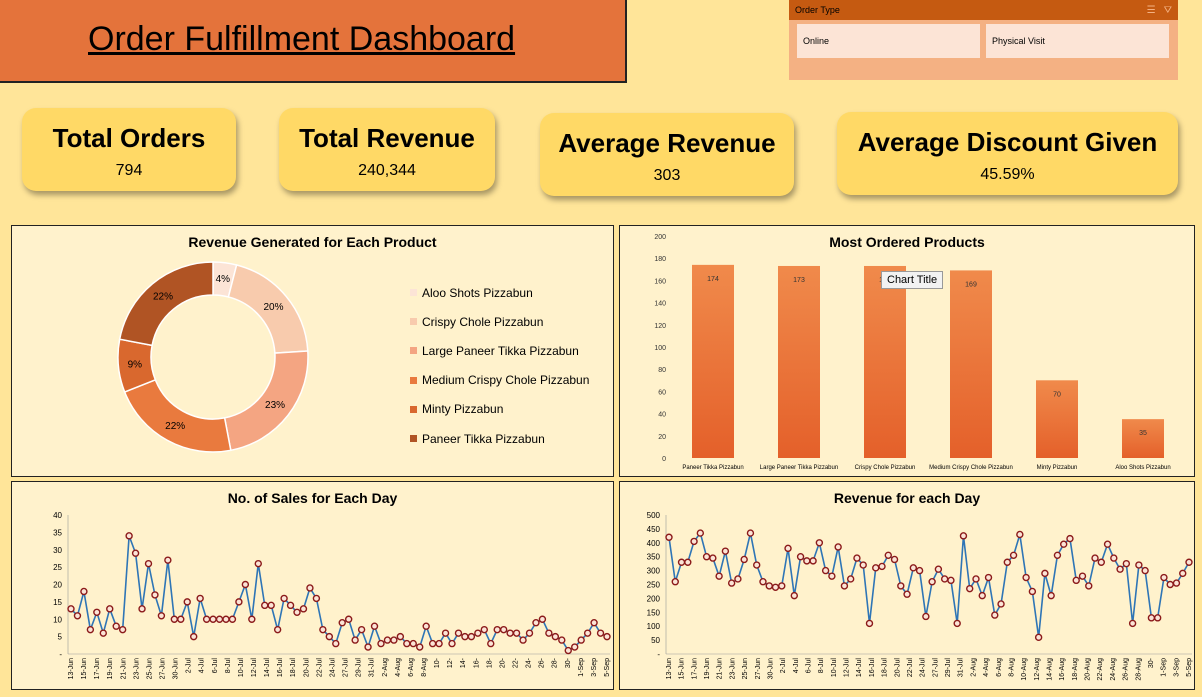 Image resolution: width=1202 pixels, height=697 pixels. What do you see at coordinates (1062, 669) in the screenshot?
I see `x-tick-label: 16-Aug` at bounding box center [1062, 669].